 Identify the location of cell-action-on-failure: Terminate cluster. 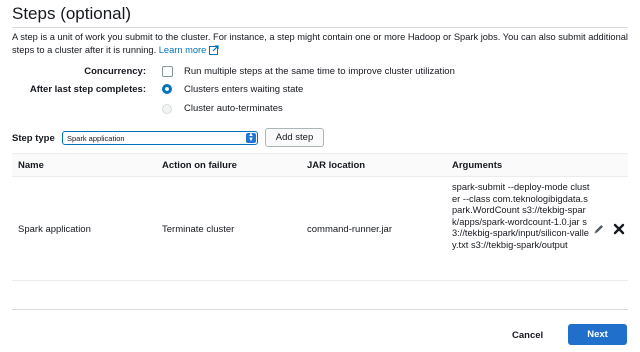
(198, 229).